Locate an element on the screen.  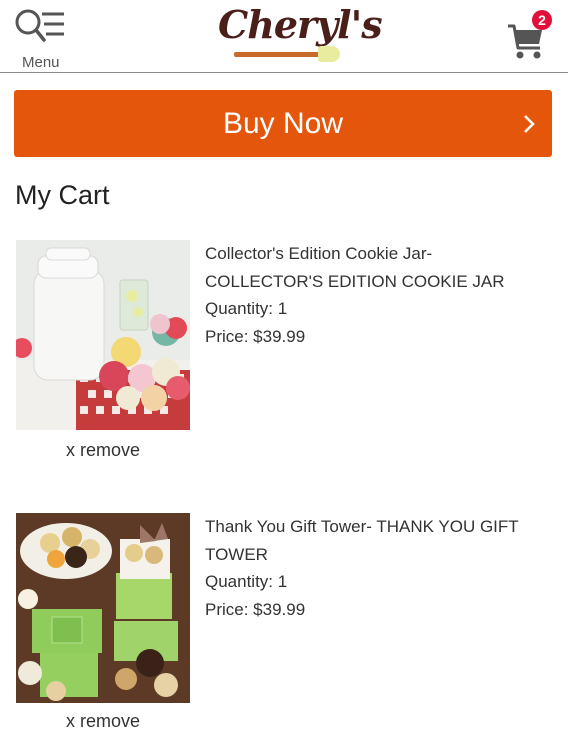
logo: Cheryl's is located at coordinates (298, 36).